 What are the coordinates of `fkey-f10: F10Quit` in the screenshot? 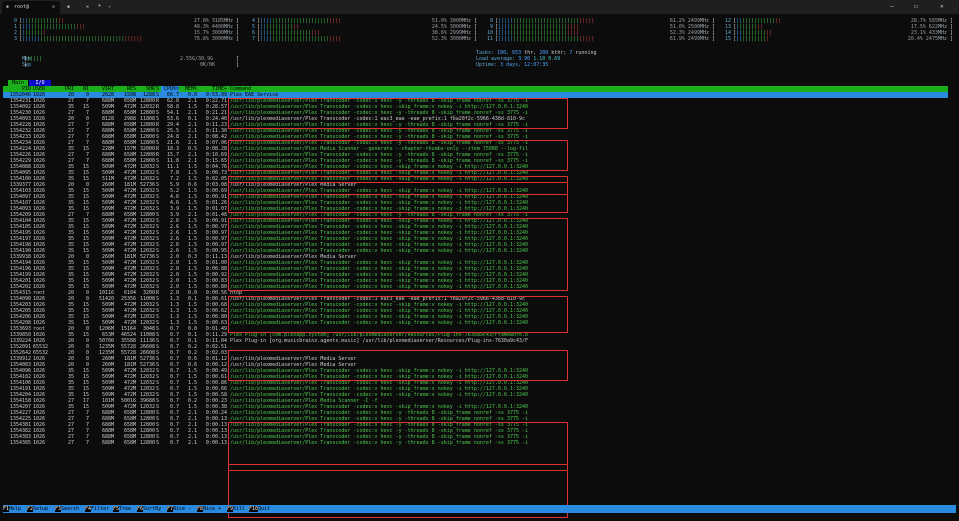 It's located at (259, 509).